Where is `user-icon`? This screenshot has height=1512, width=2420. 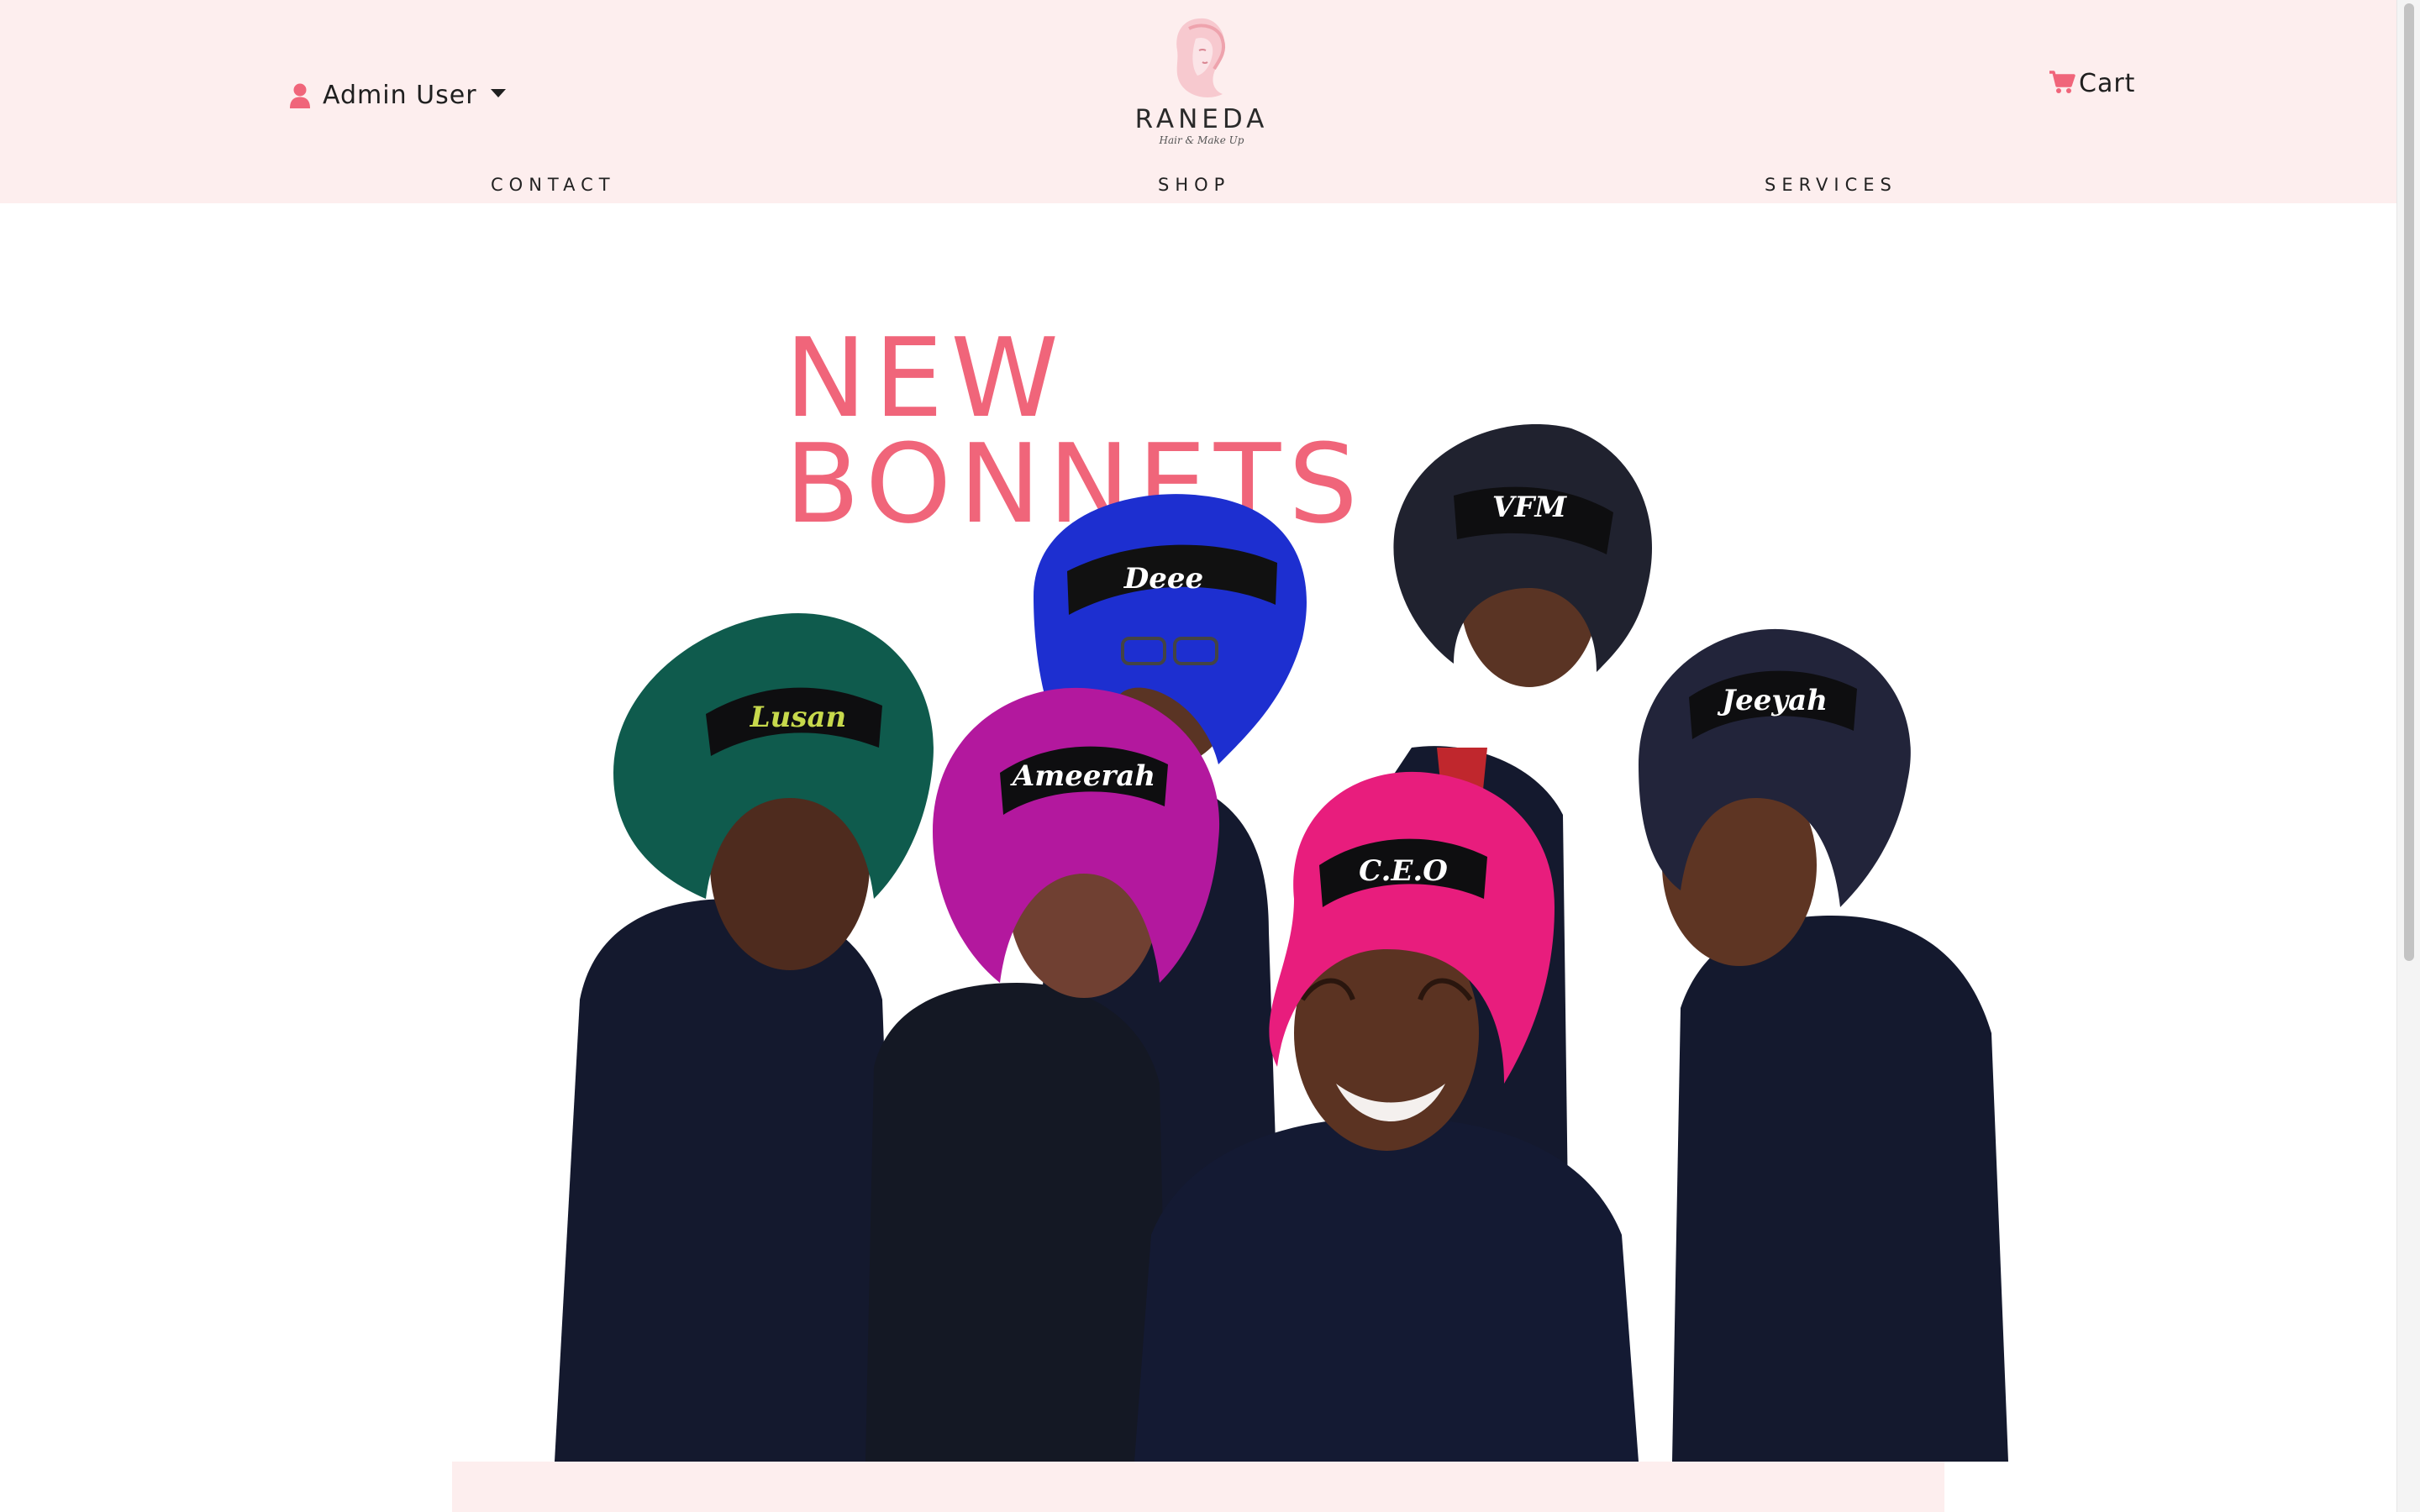 user-icon is located at coordinates (300, 95).